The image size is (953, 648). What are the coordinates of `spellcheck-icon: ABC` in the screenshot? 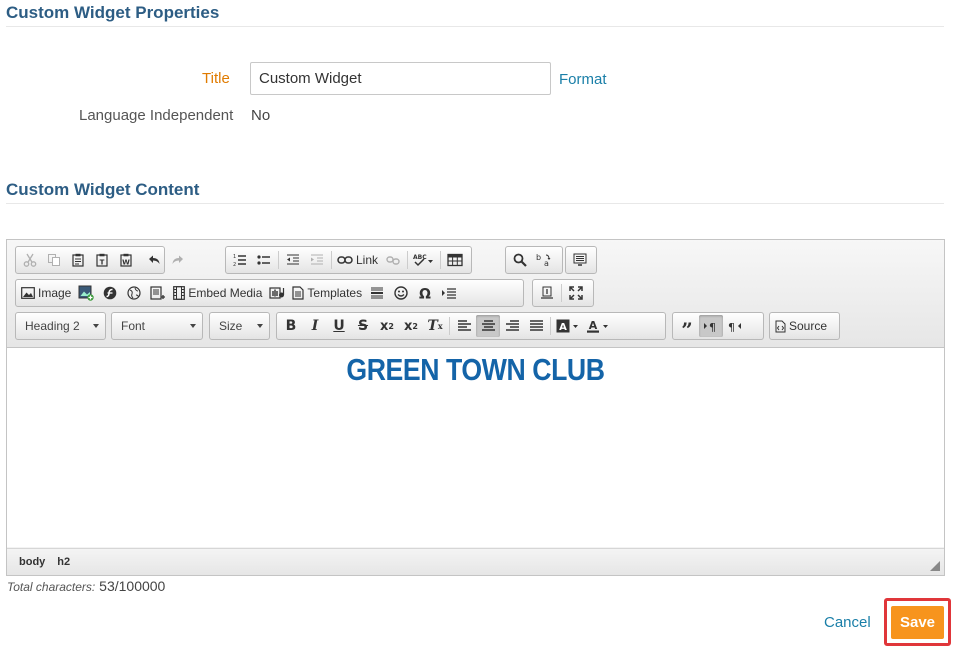 It's located at (424, 260).